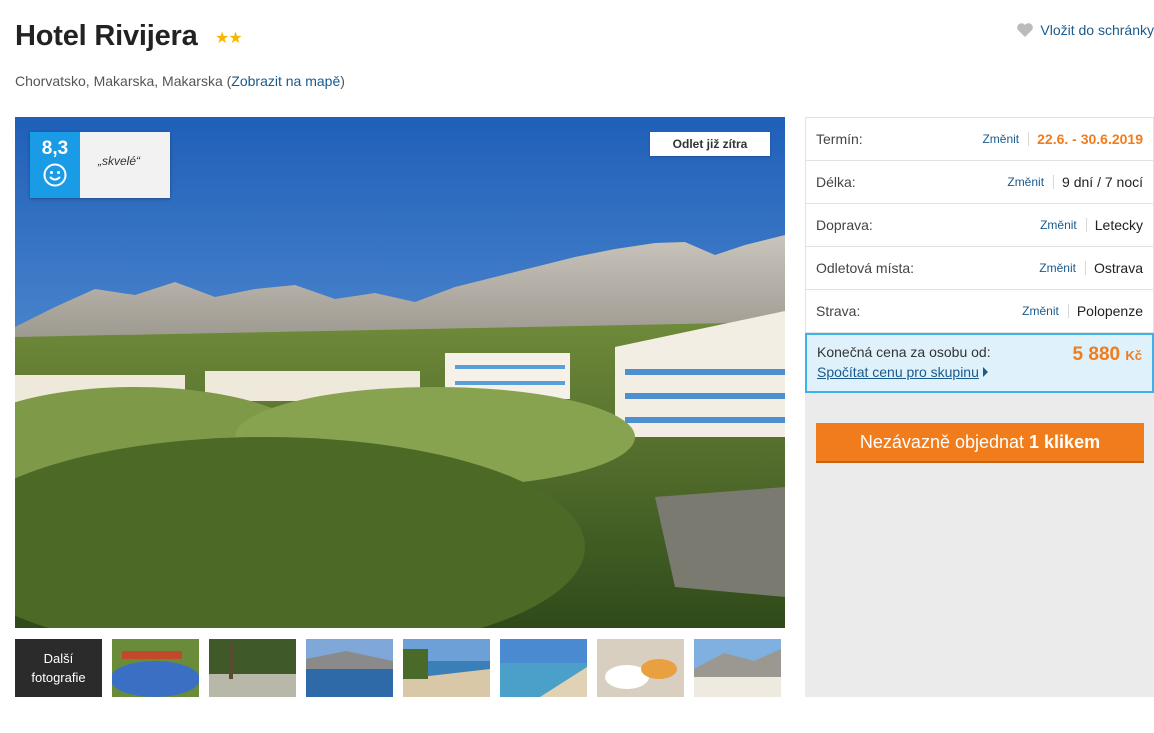 The height and width of the screenshot is (733, 1154). I want to click on heart-icon, so click(1025, 30).